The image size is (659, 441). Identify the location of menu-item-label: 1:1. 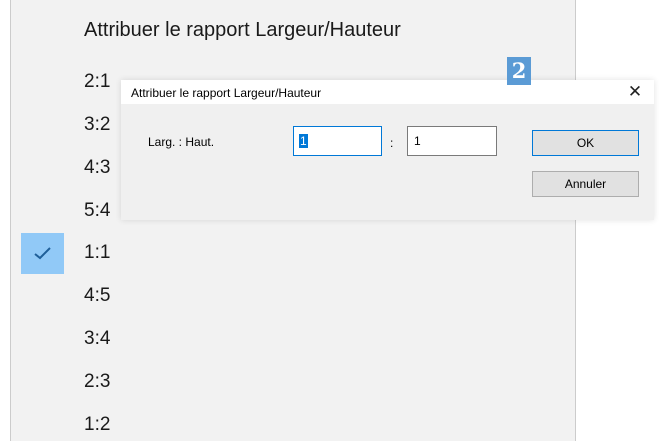
(97, 252).